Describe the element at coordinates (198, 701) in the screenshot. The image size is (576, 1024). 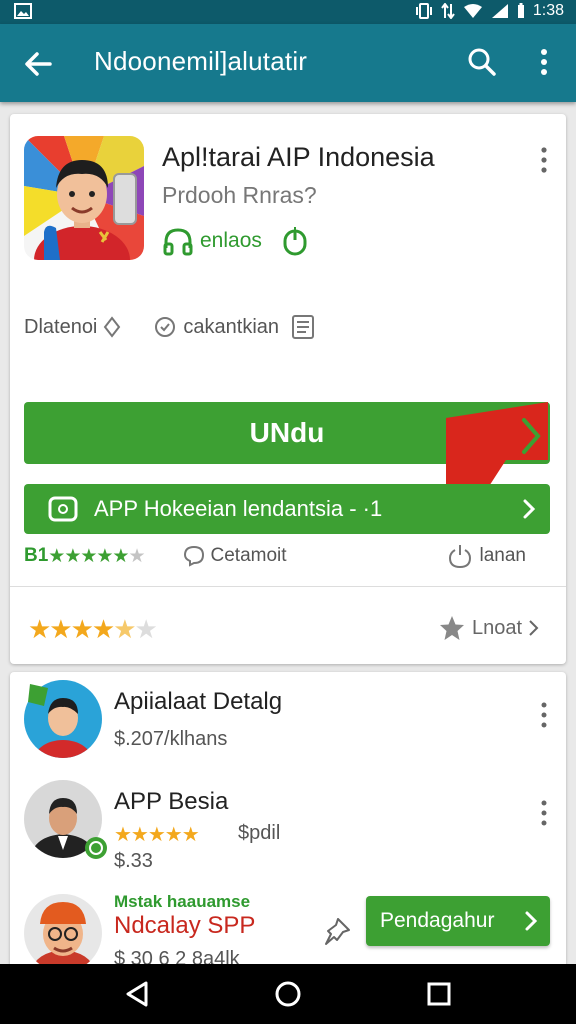
I see `list-item-name: Apiialaat Detalg` at that location.